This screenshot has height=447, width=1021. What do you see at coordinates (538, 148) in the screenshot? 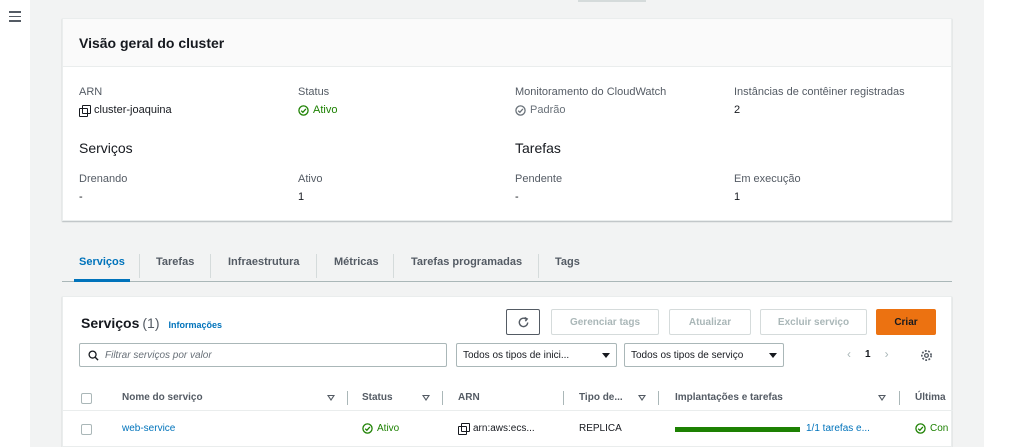
I see `tasks-section-title: Tarefas` at bounding box center [538, 148].